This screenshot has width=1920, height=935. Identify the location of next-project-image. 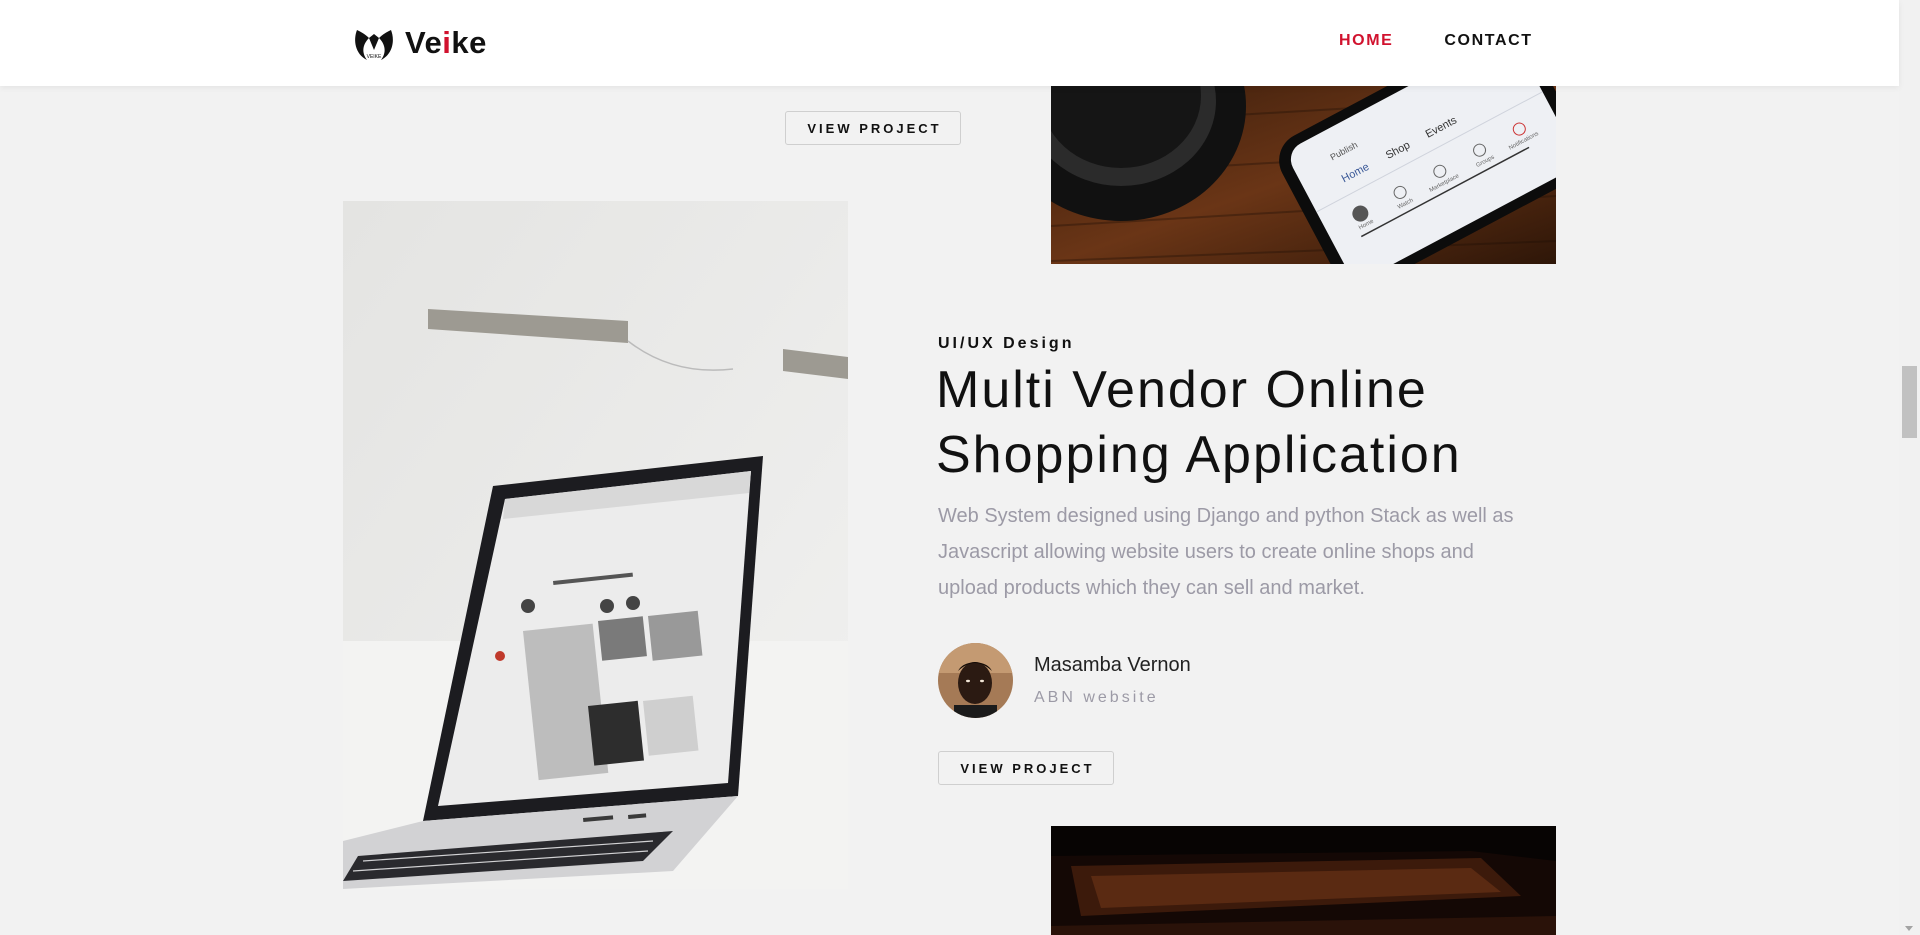
(1303, 880).